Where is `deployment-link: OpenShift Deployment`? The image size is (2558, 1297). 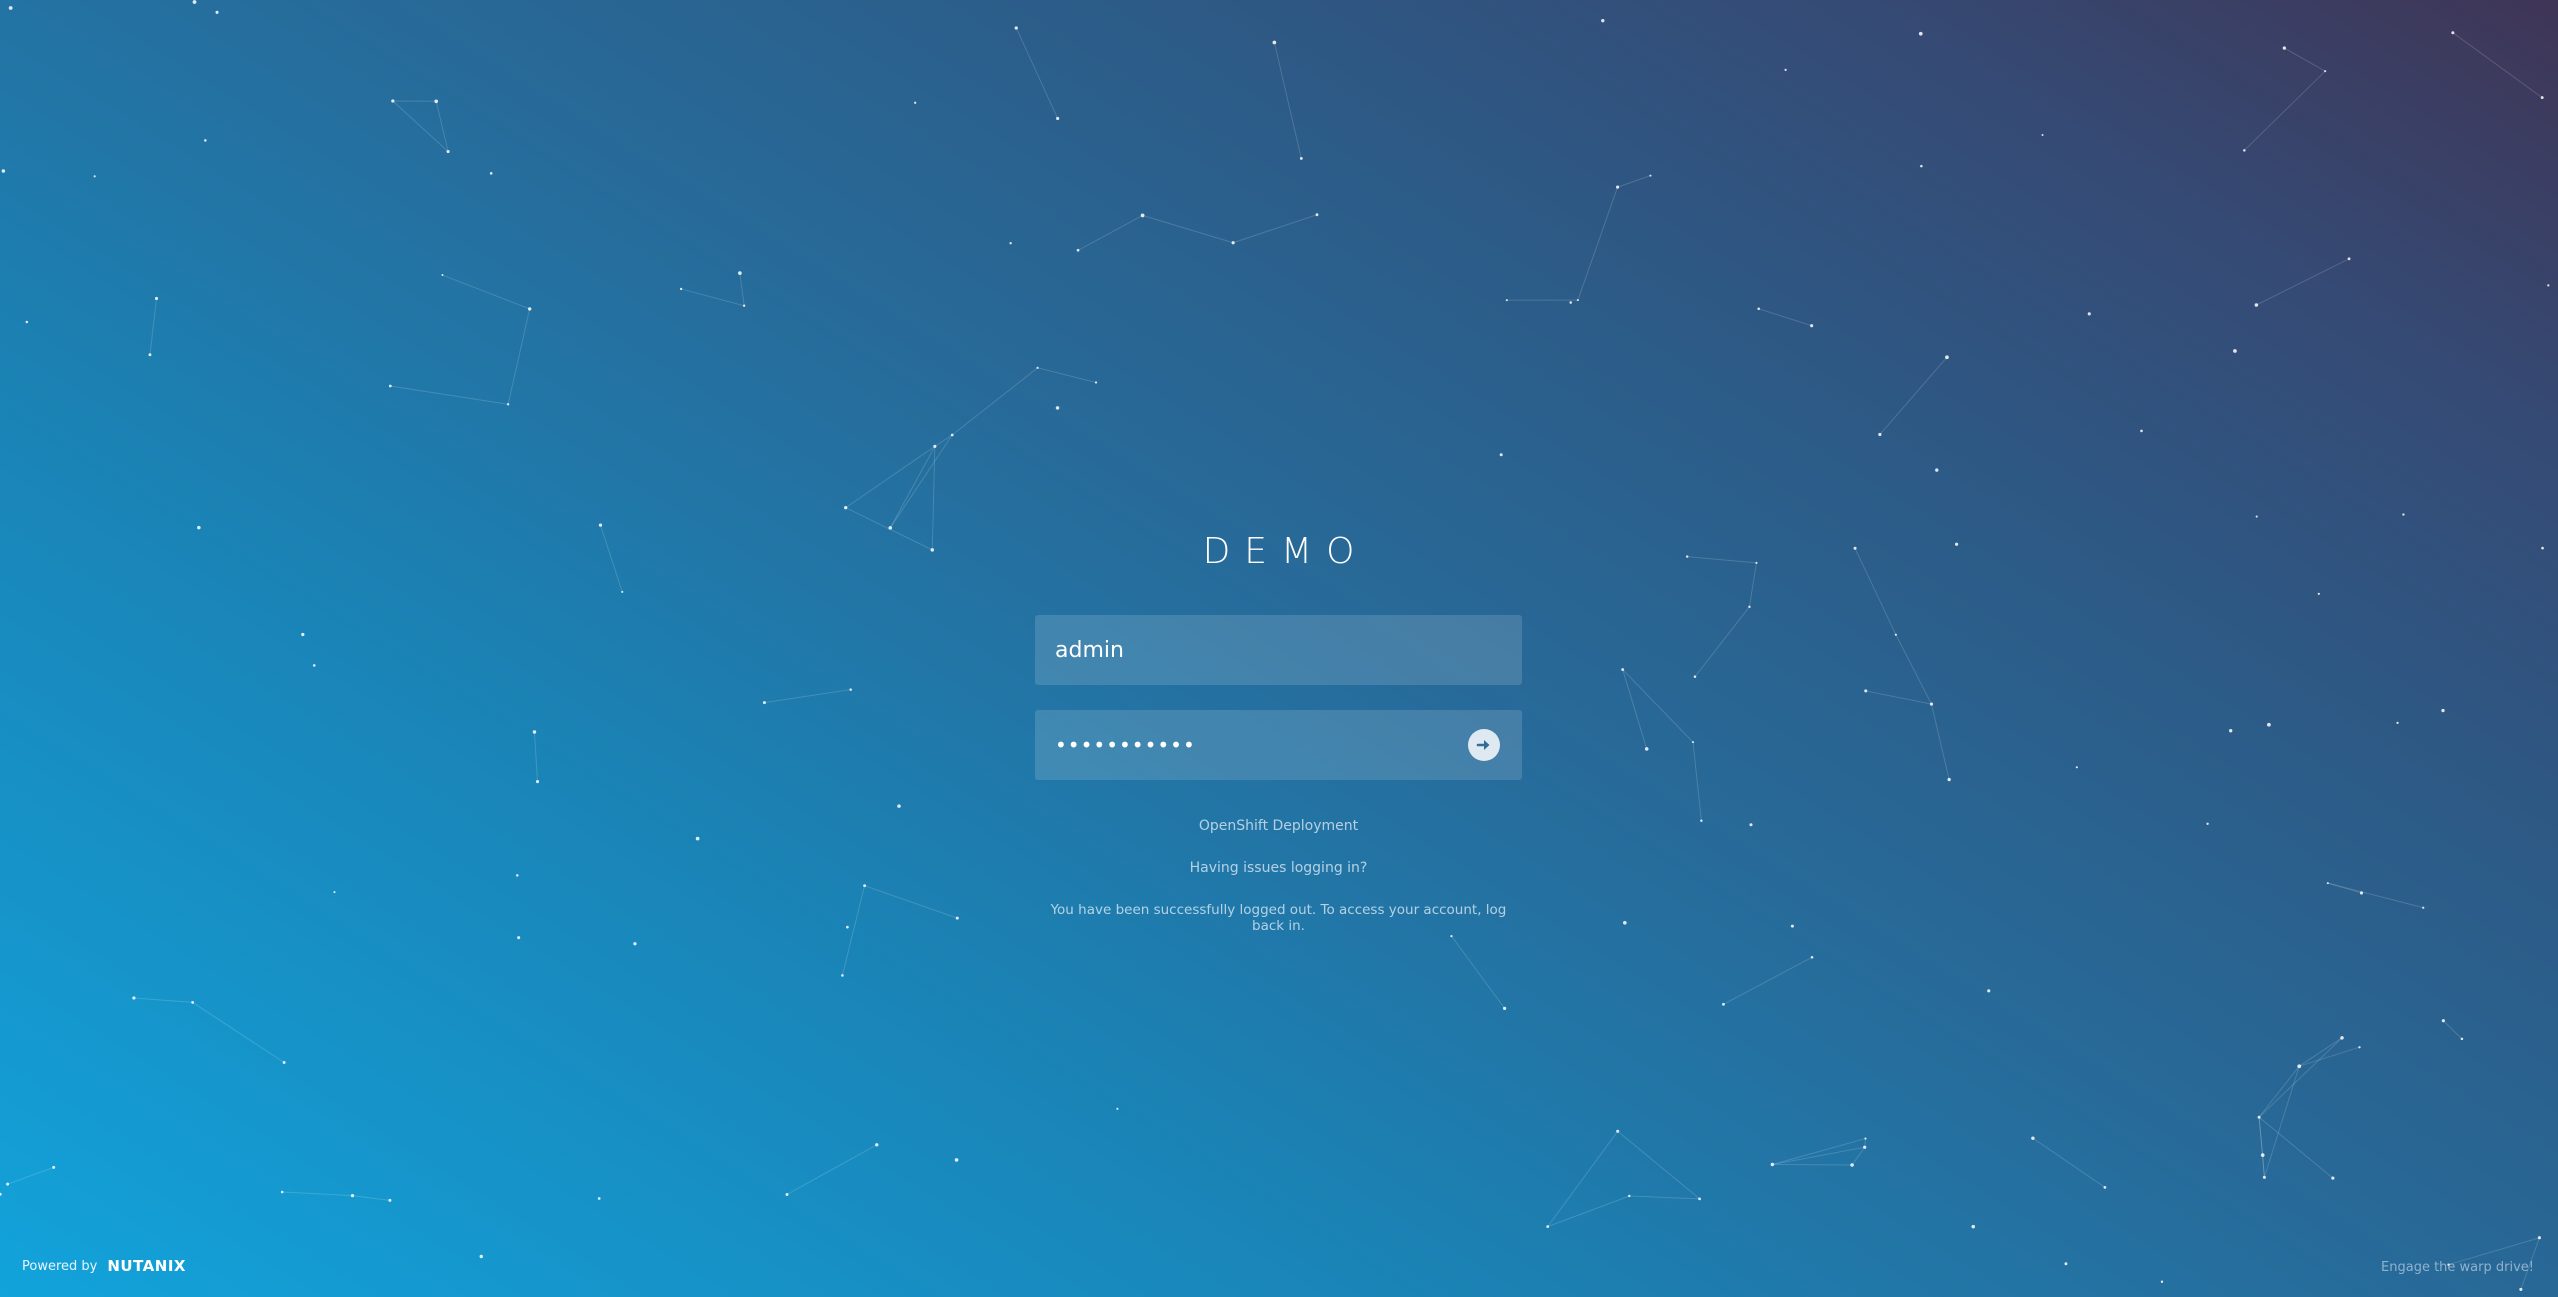
deployment-link: OpenShift Deployment is located at coordinates (1278, 826).